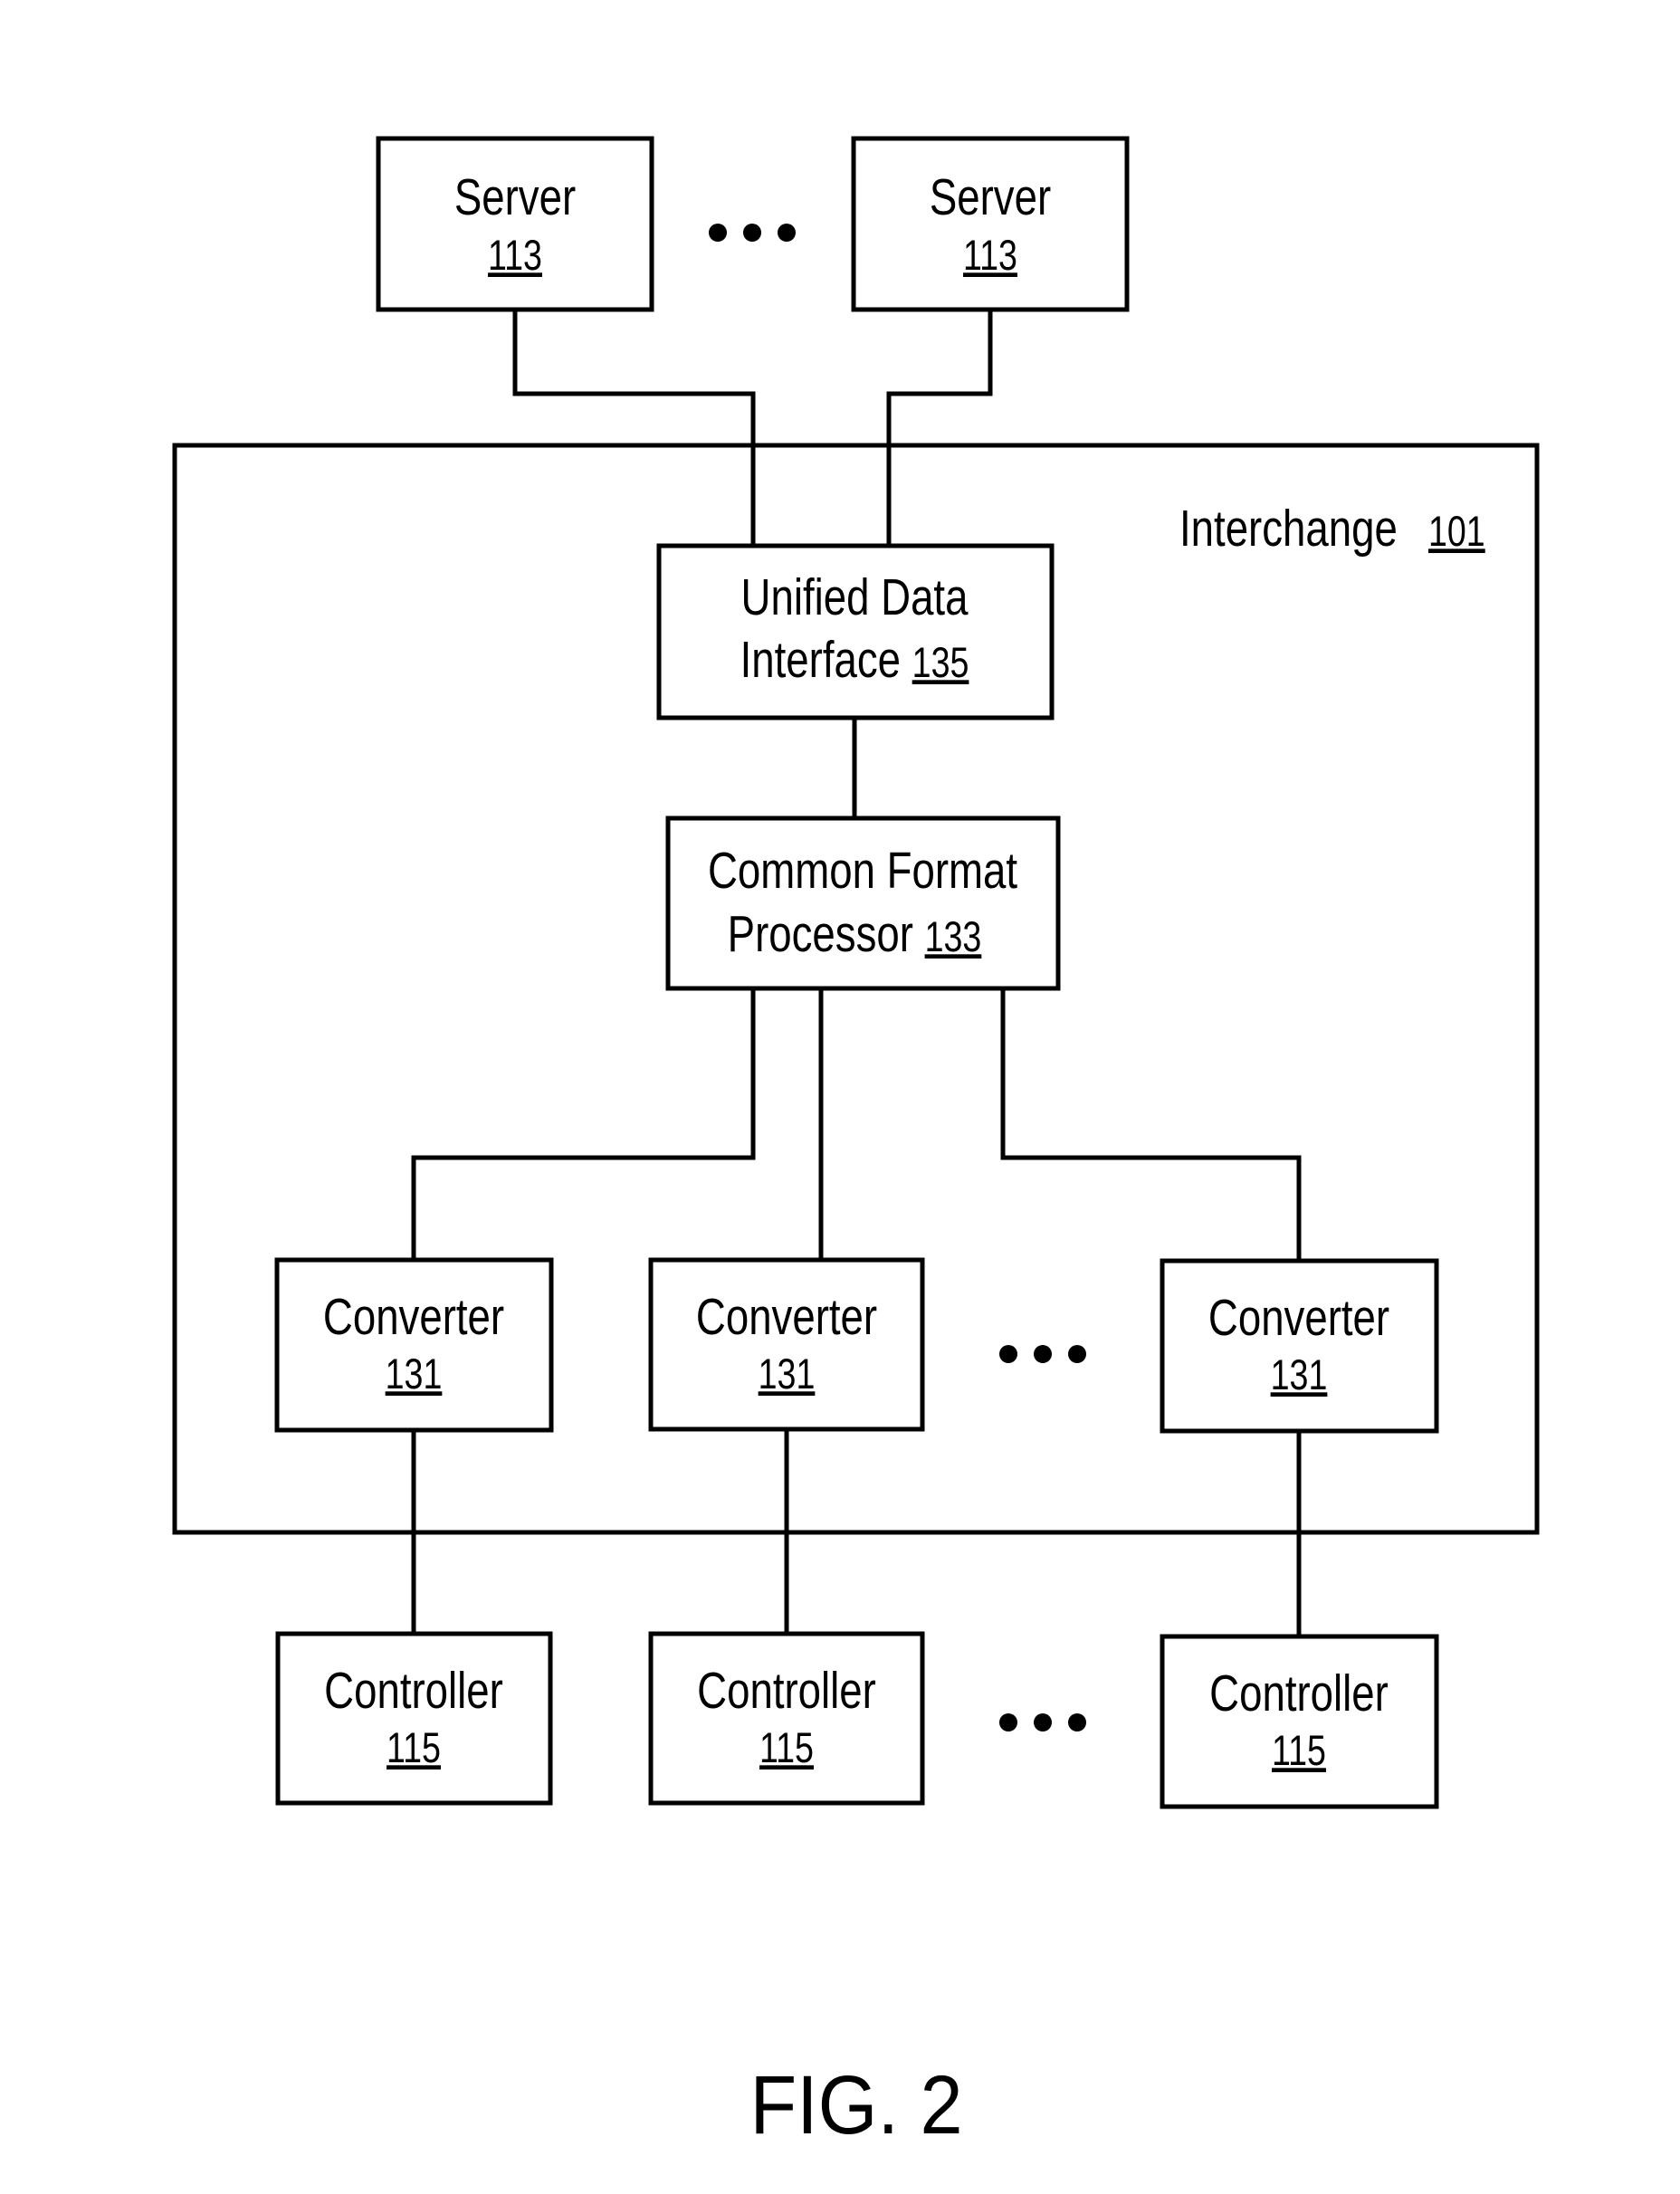 The image size is (1680, 2194). I want to click on server-2-label: Server, so click(990, 196).